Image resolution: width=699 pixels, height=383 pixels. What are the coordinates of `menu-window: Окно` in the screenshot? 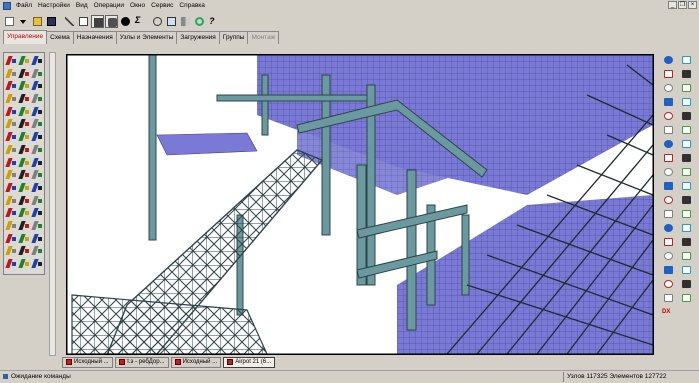 It's located at (137, 6).